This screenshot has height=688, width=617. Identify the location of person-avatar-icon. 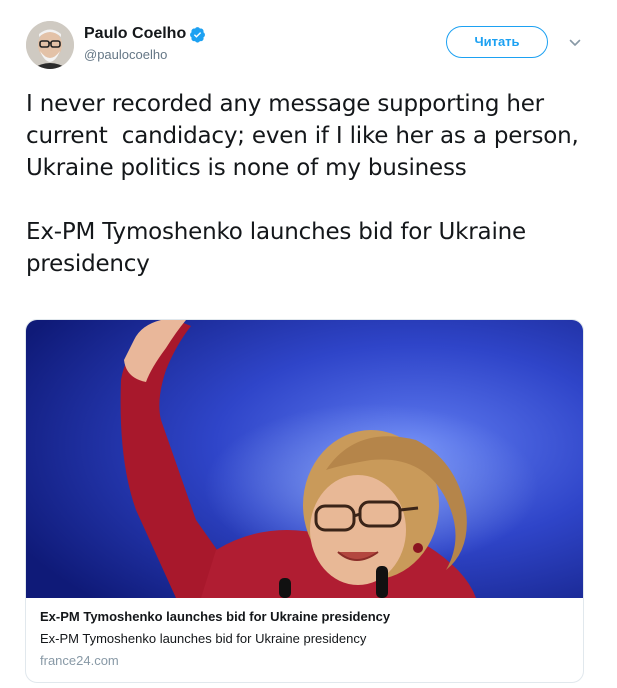
(50, 45).